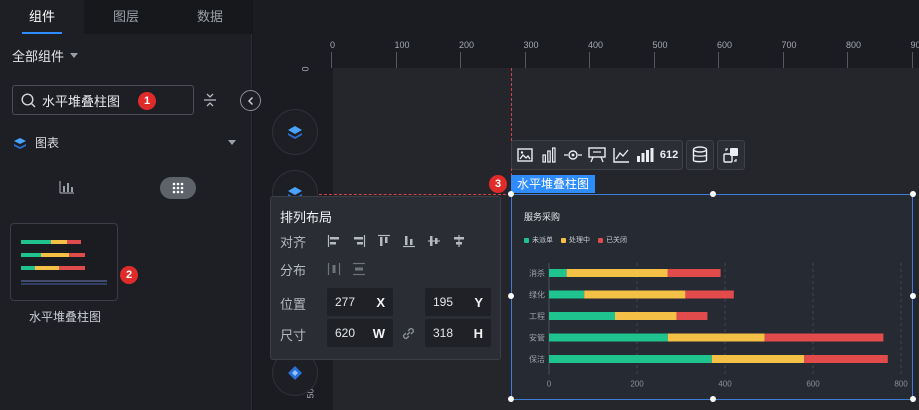 The image size is (919, 410). I want to click on h-unit-label: H, so click(478, 333).